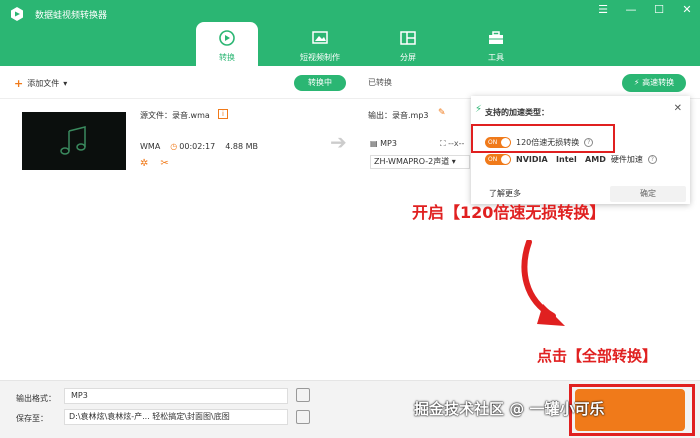  I want to click on app-title: 数据蛙视频转换器, so click(71, 16).